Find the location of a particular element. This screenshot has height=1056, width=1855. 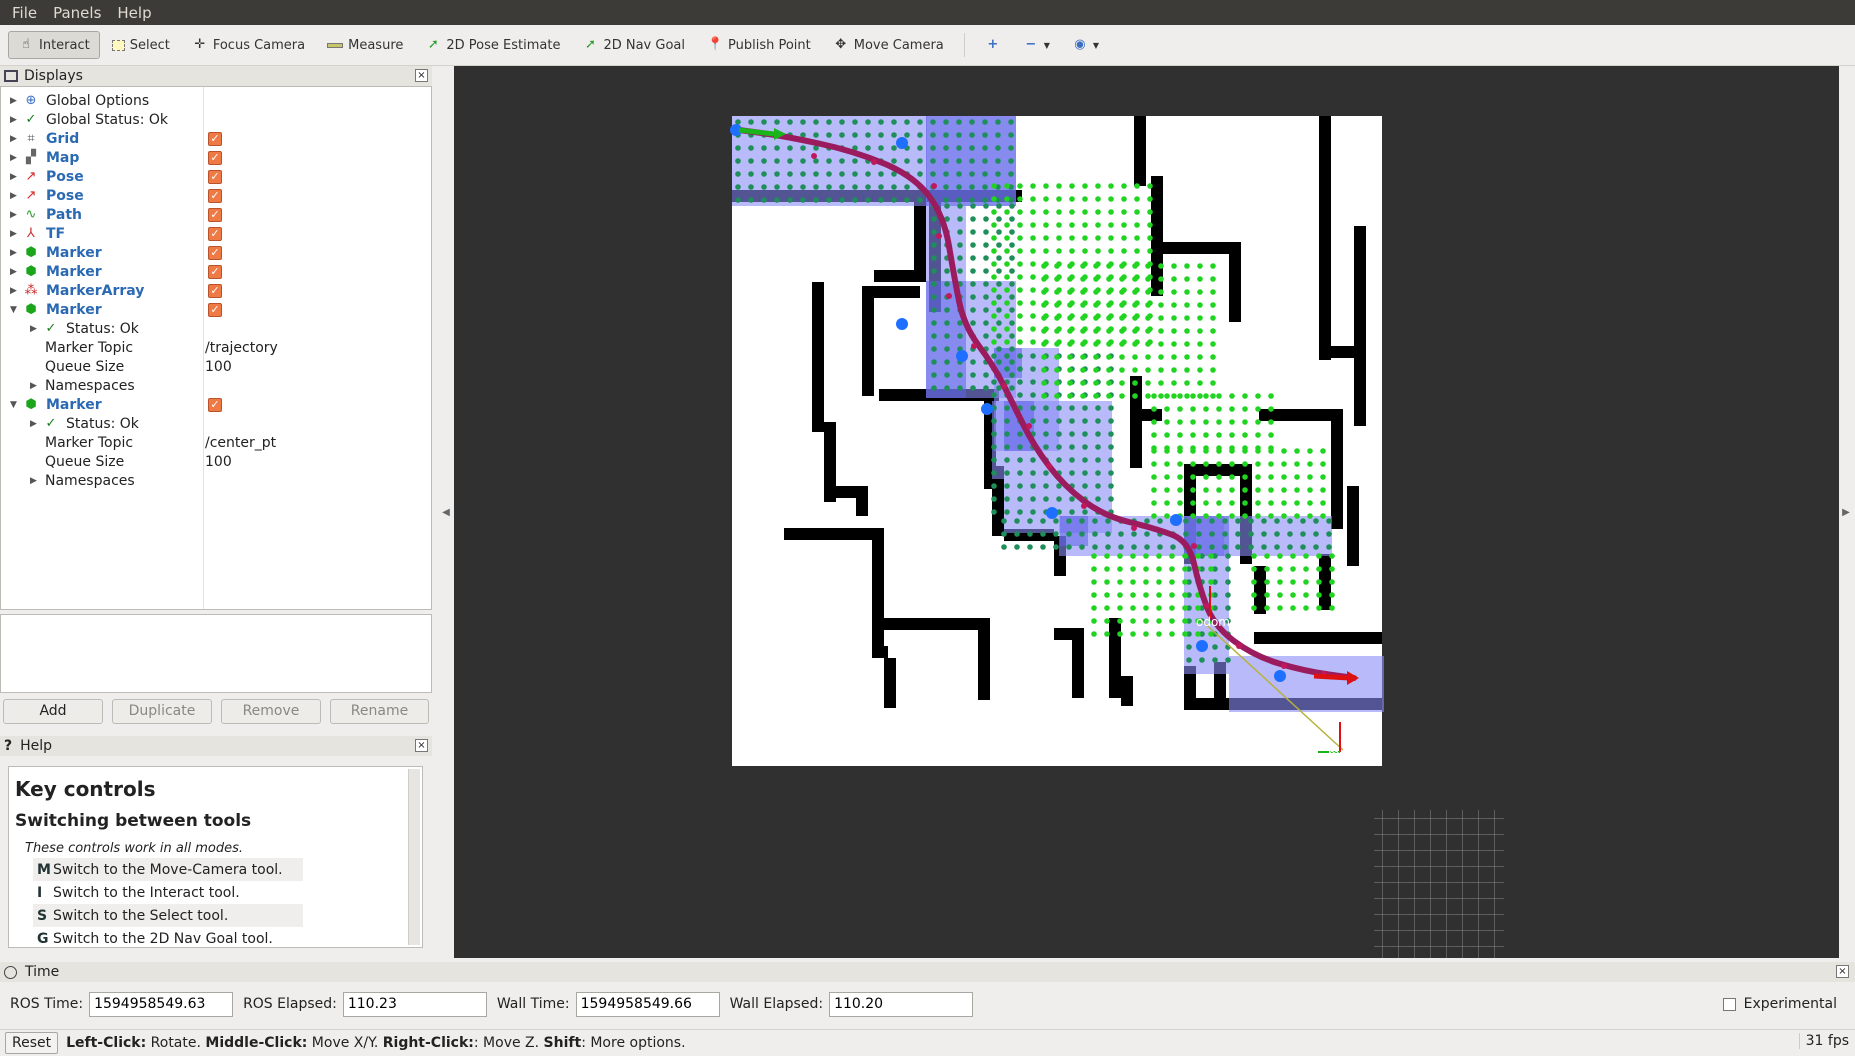

property-marker-topic: Marker Topic/trajectory is located at coordinates (216, 347).